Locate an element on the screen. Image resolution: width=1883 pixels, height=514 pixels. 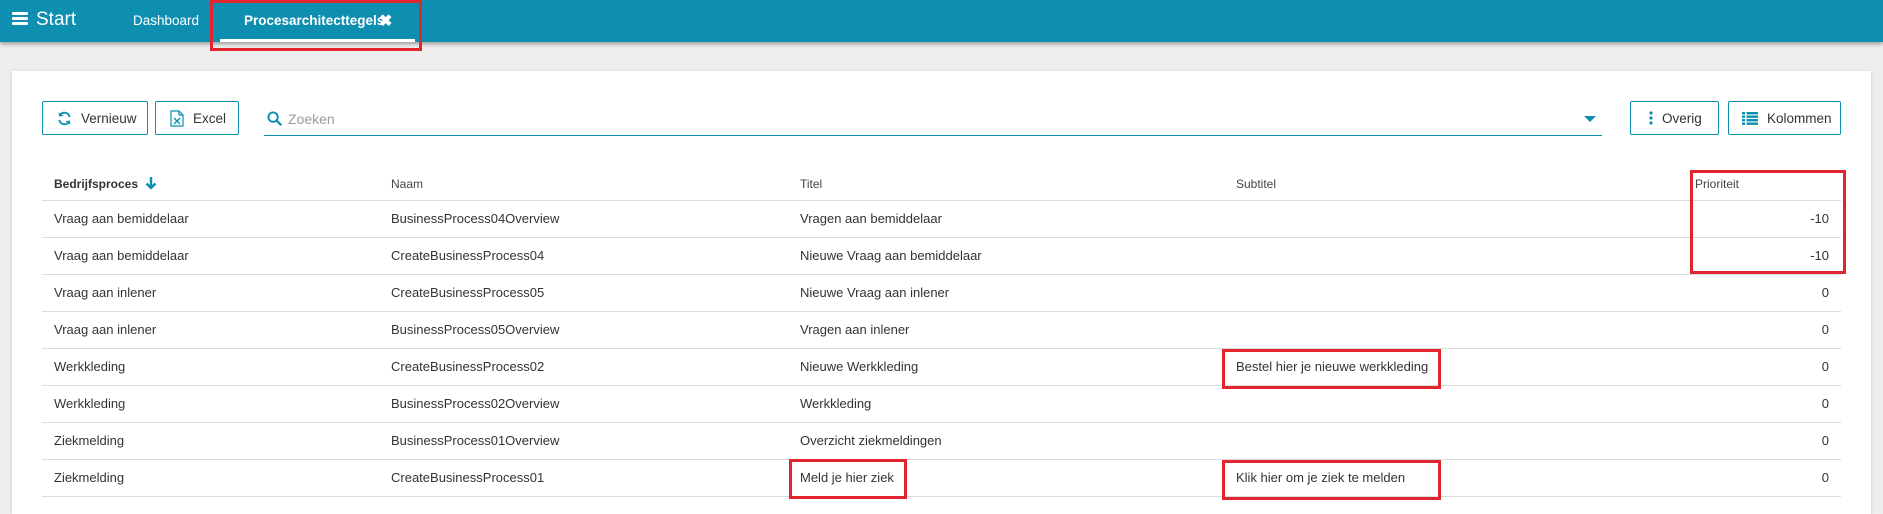
overig-button-label: Overig is located at coordinates (1682, 118).